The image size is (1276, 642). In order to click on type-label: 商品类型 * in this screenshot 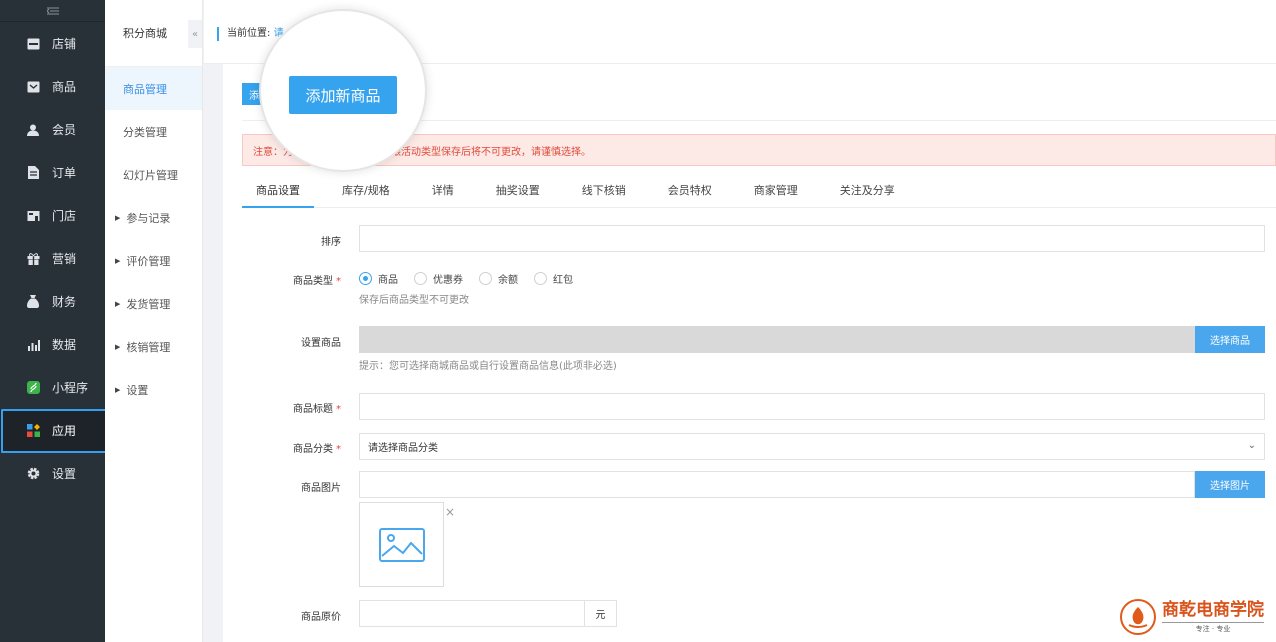, I will do `click(317, 281)`.